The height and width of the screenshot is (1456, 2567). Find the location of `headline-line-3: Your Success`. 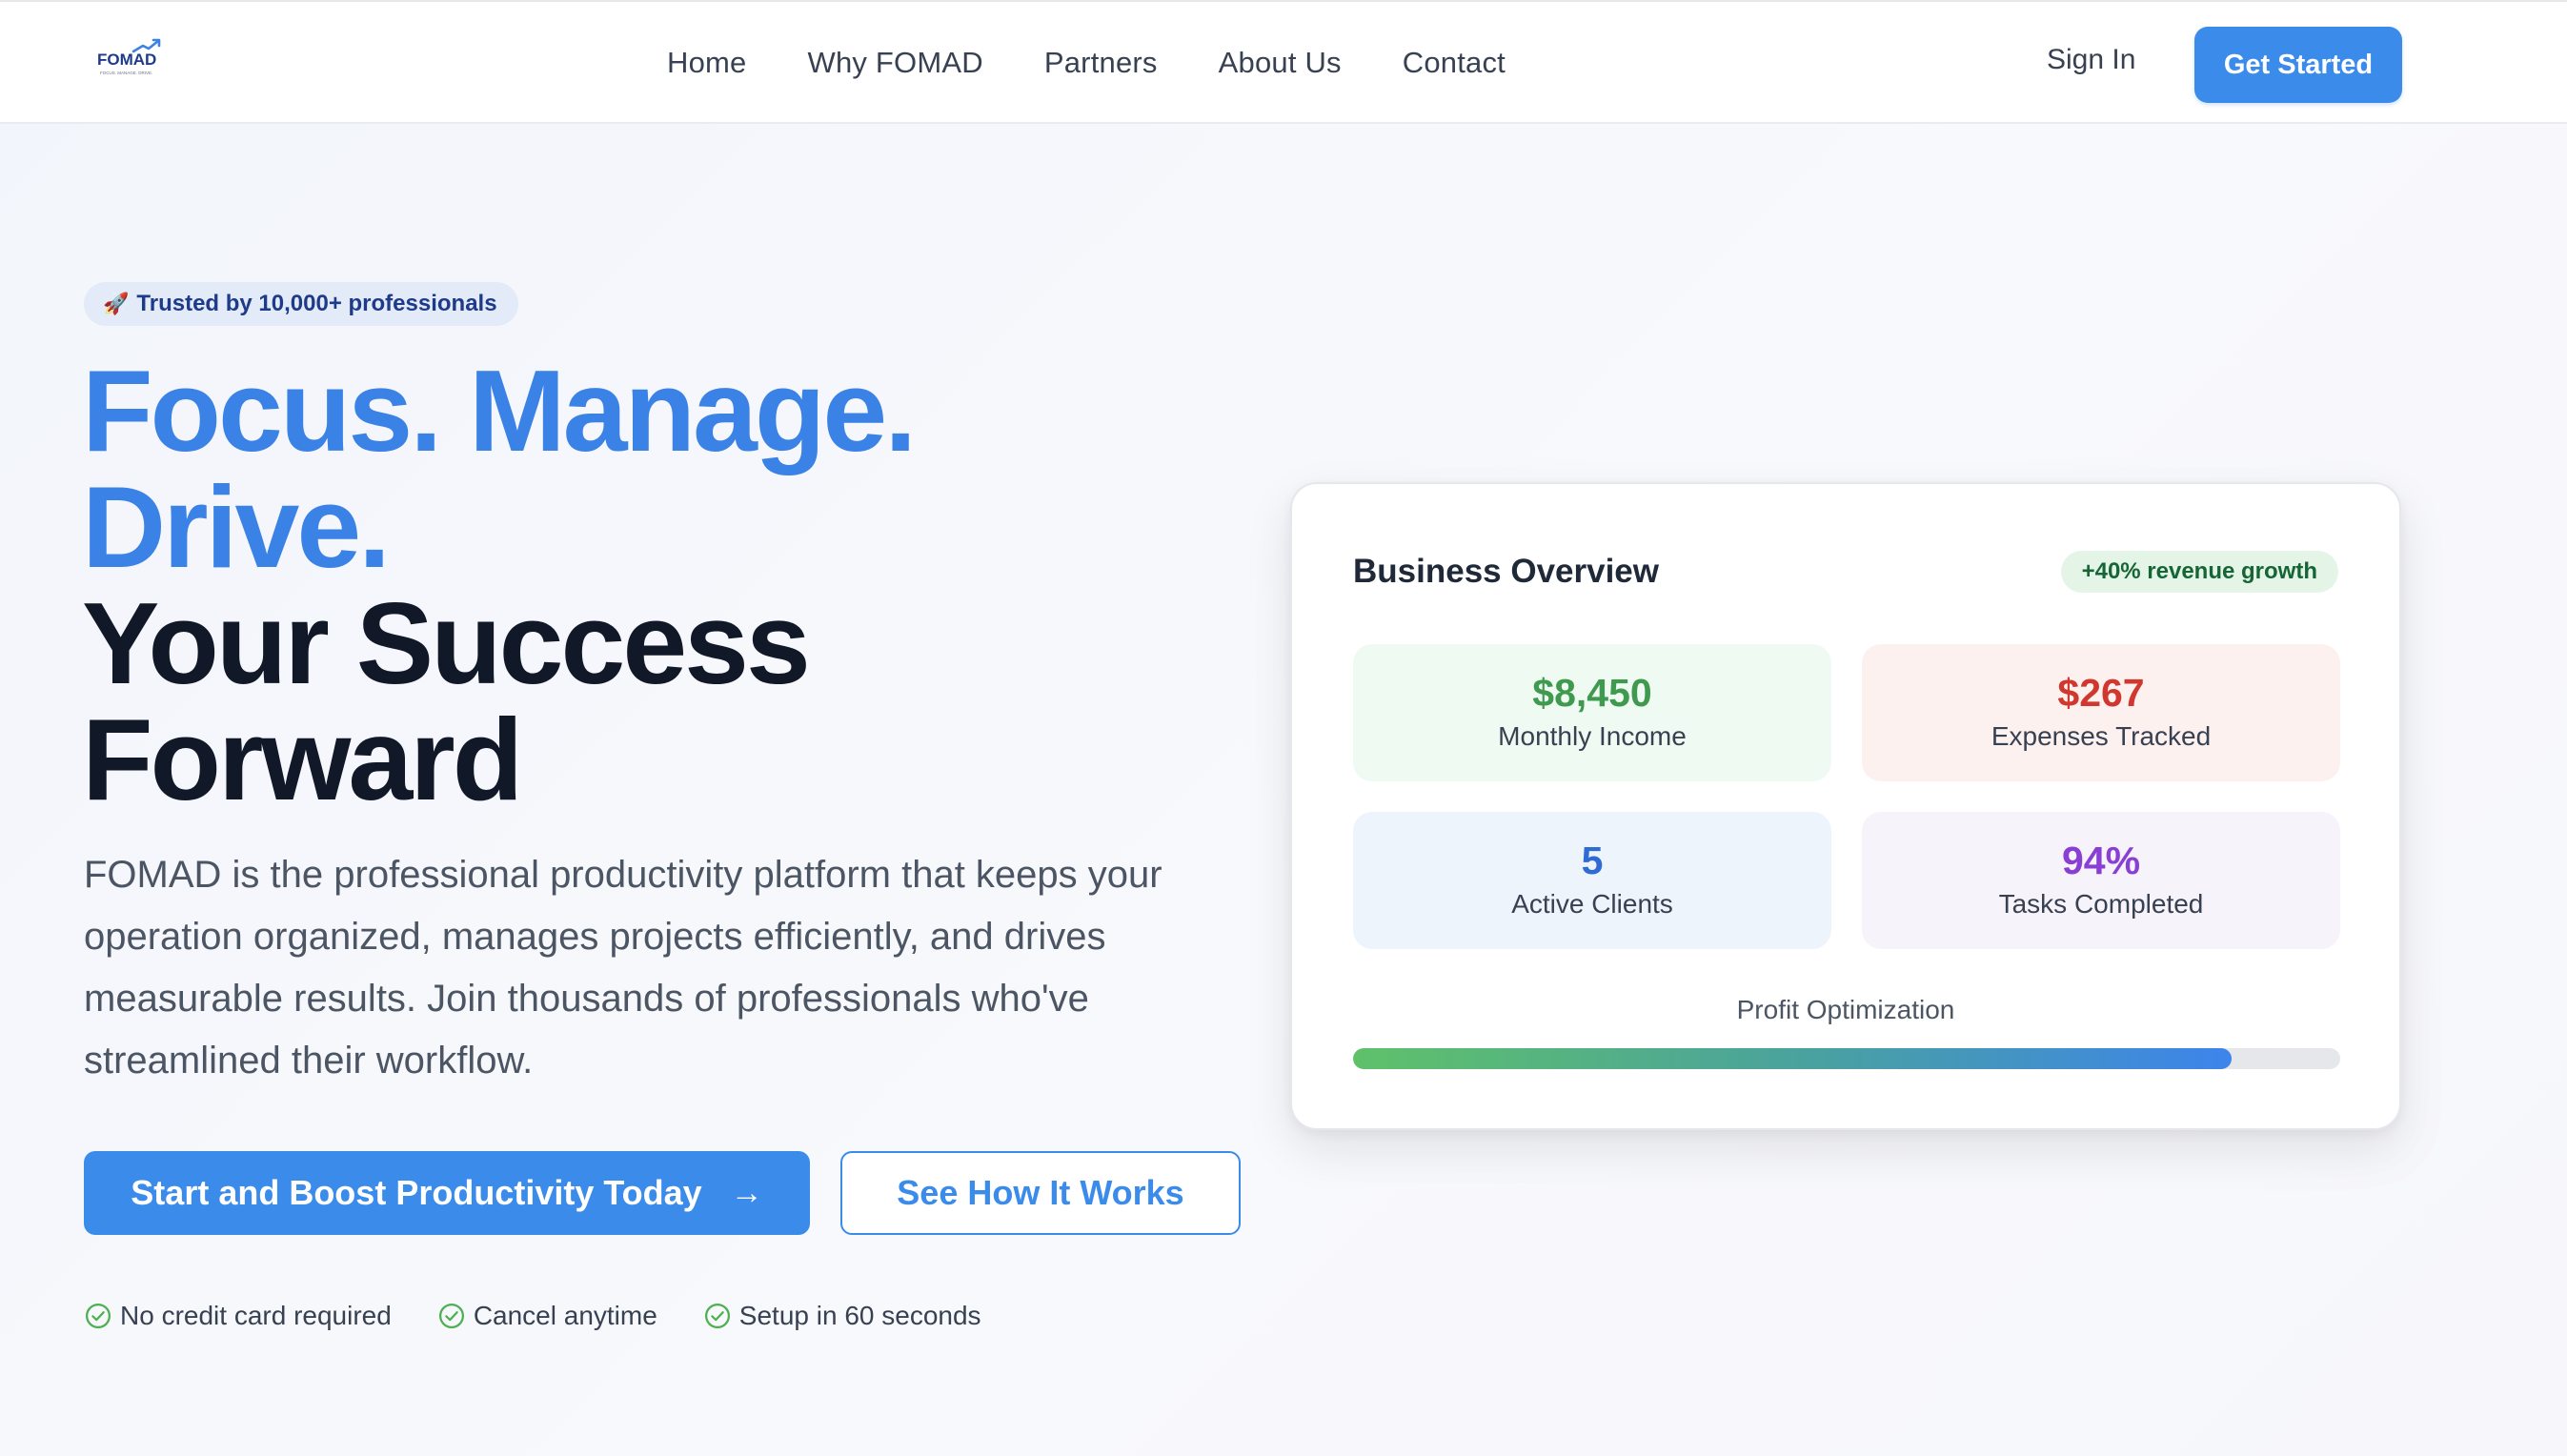

headline-line-3: Your Success is located at coordinates (446, 643).